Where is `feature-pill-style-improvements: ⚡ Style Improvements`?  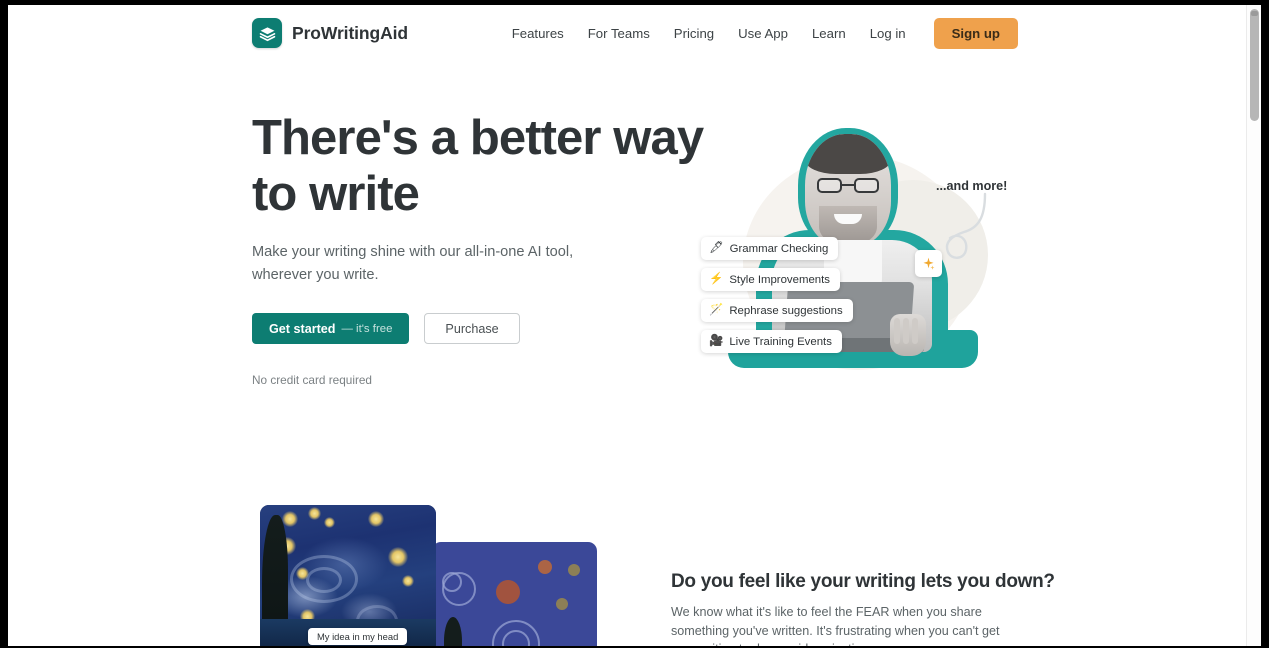
feature-pill-style-improvements: ⚡ Style Improvements is located at coordinates (770, 279).